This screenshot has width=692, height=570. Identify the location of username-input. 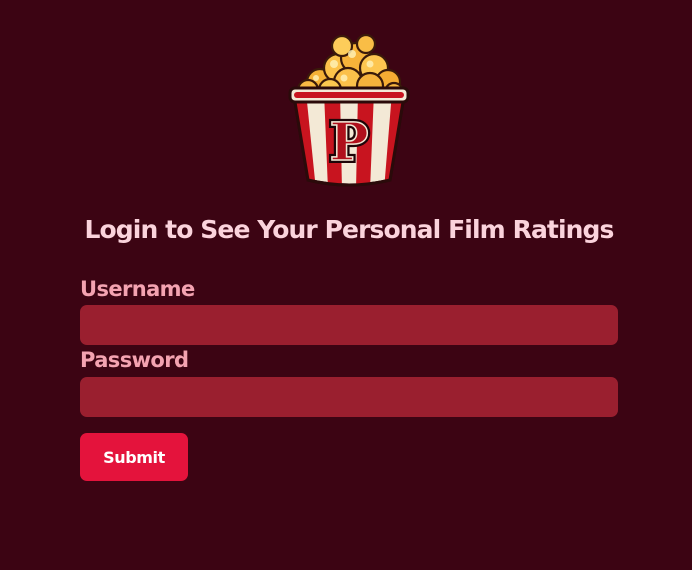
(349, 325).